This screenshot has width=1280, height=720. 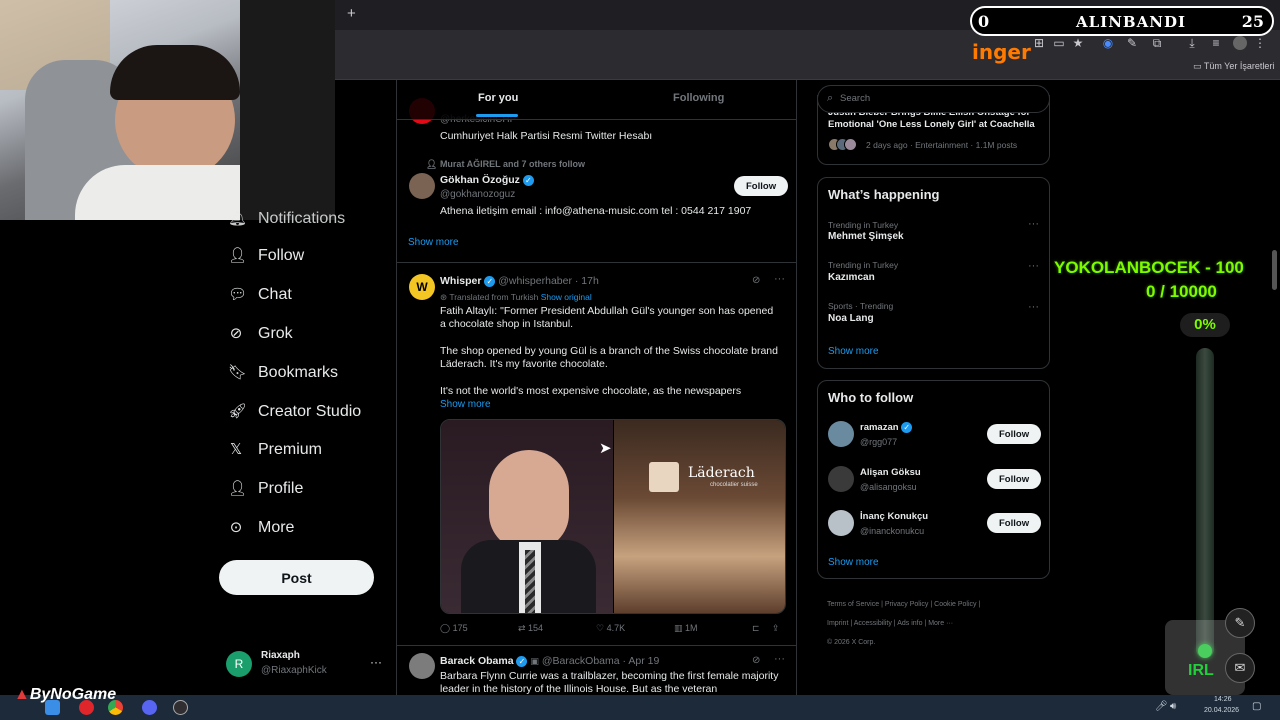 I want to click on percent-badge: 0%, so click(x=1205, y=325).